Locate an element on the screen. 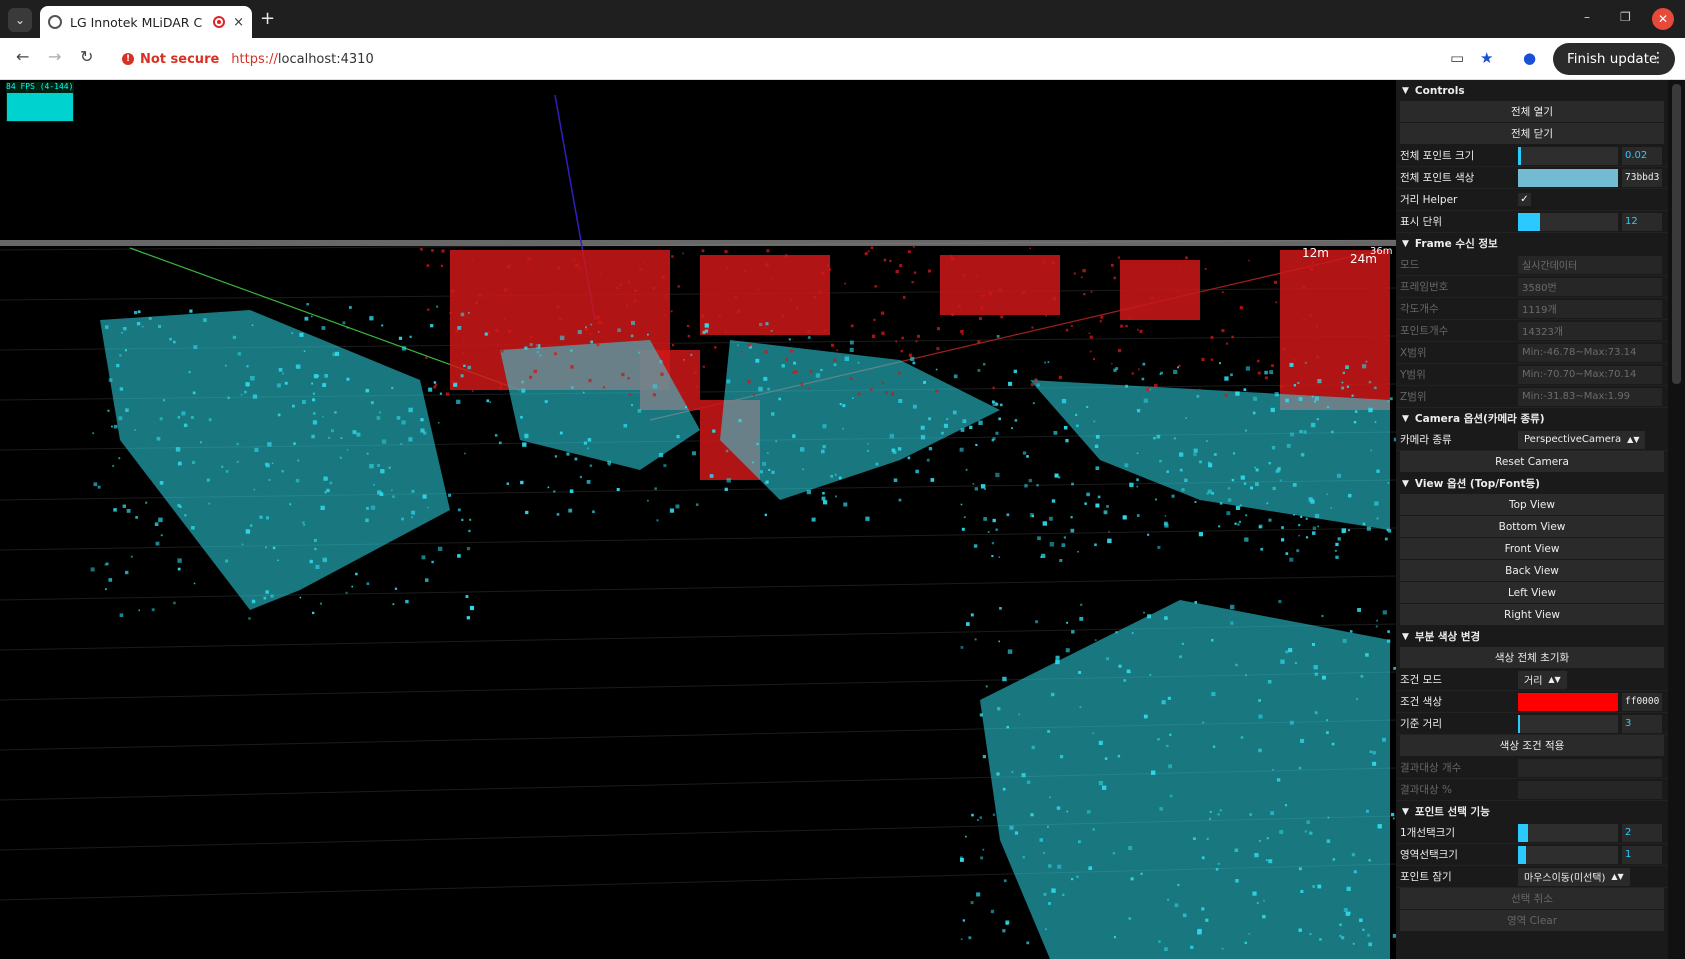  reset-camera-button: Reset Camera is located at coordinates (1532, 462).